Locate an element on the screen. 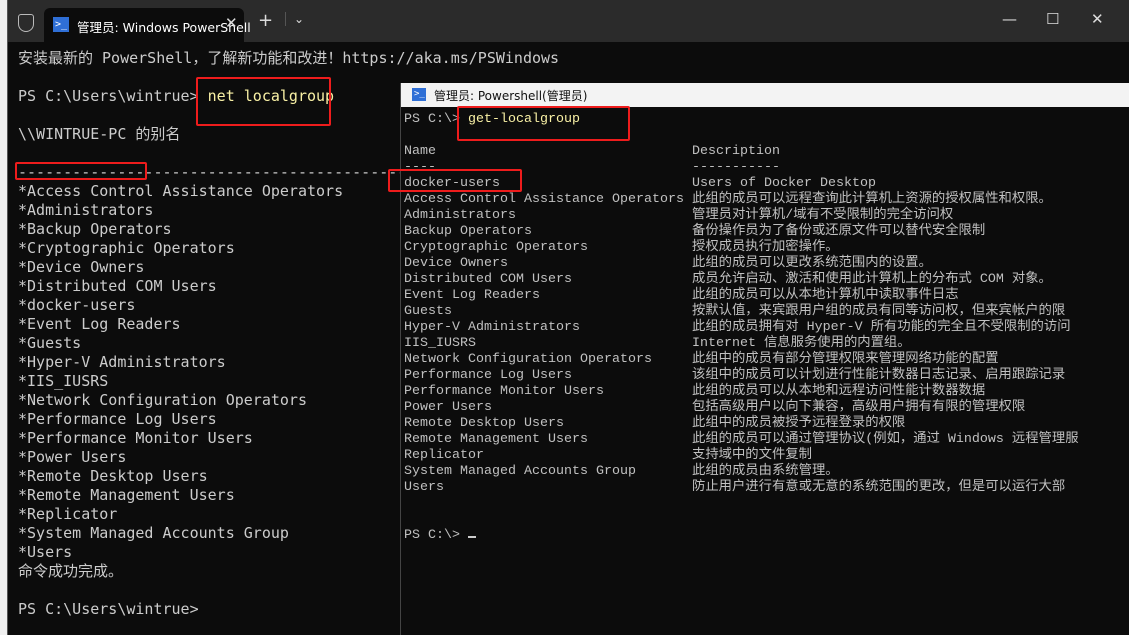  cursor is located at coordinates (472, 537).